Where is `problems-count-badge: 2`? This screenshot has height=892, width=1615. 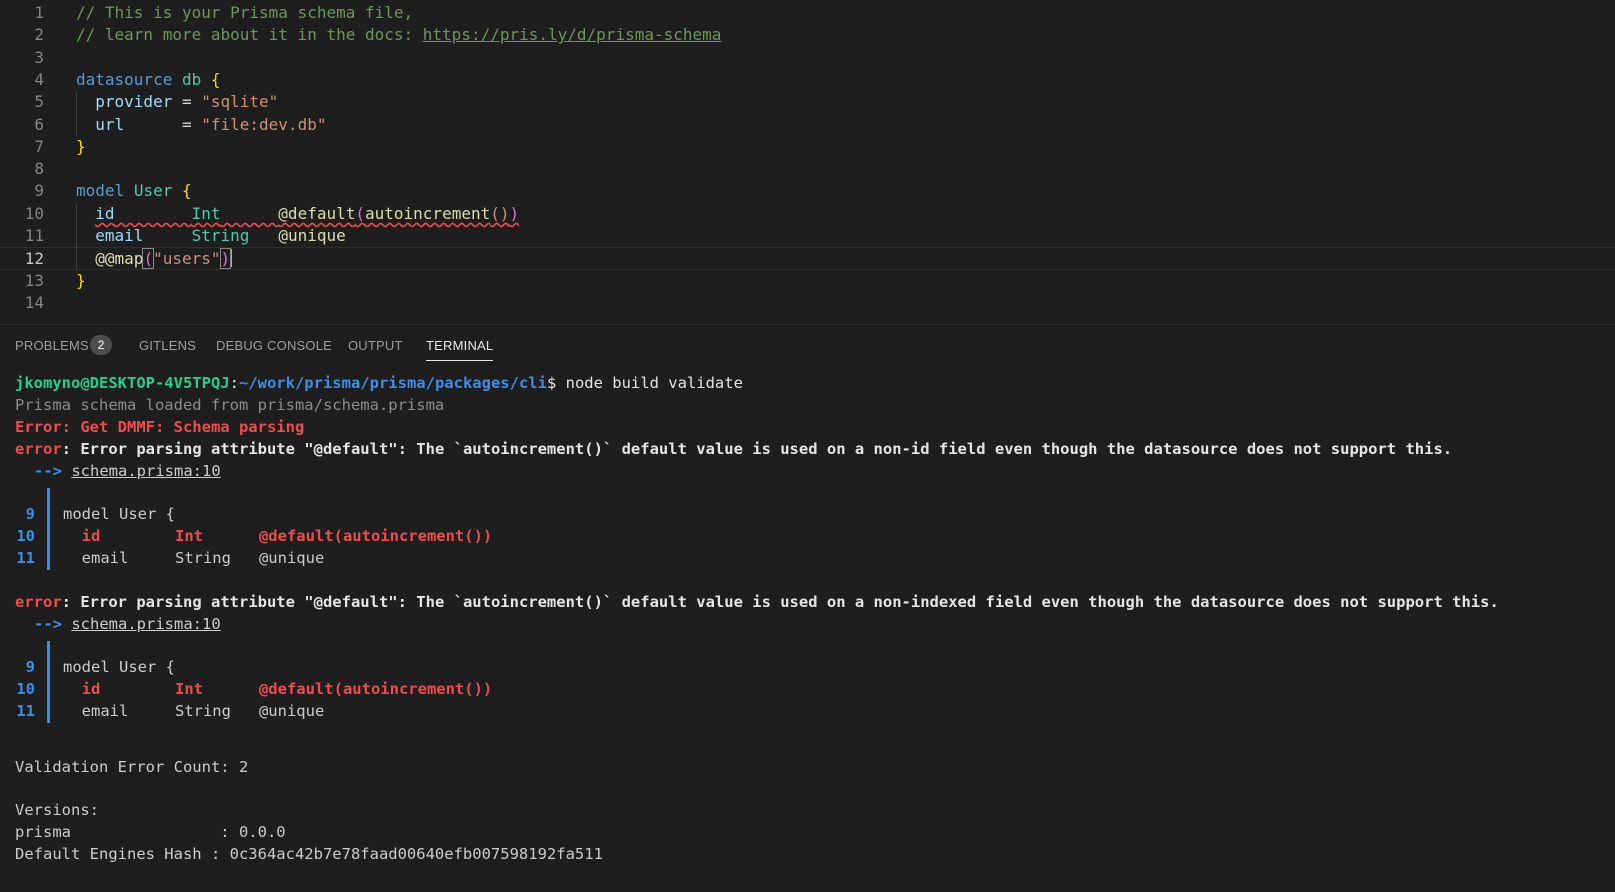 problems-count-badge: 2 is located at coordinates (101, 345).